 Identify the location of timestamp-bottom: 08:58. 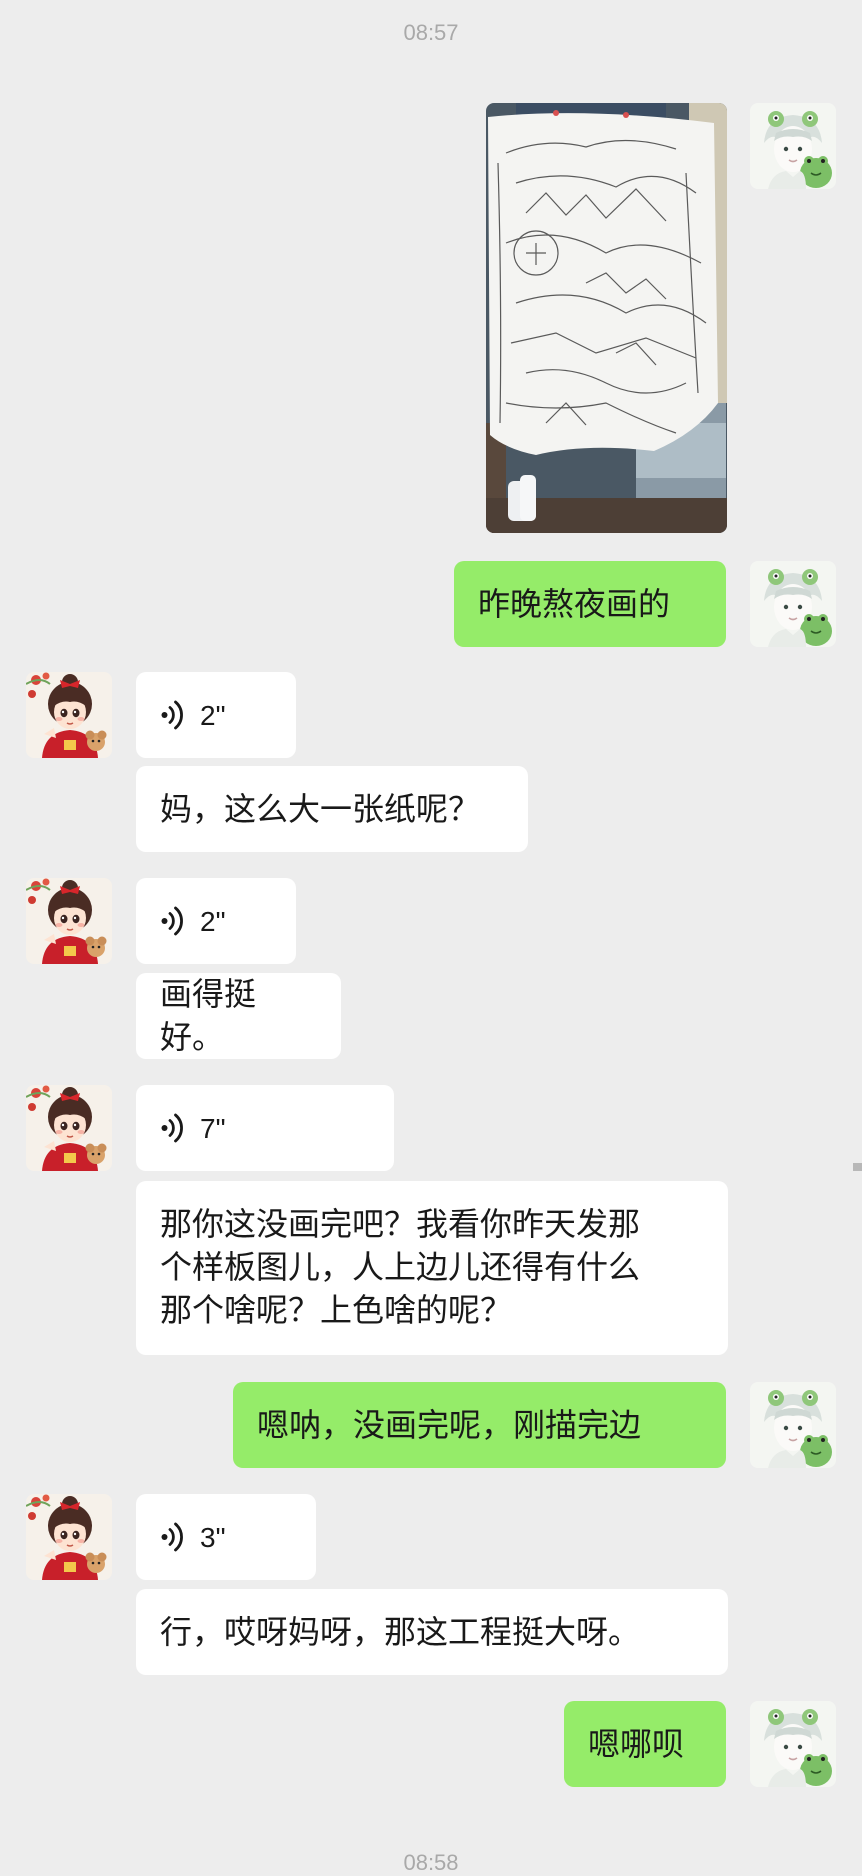
(431, 1862).